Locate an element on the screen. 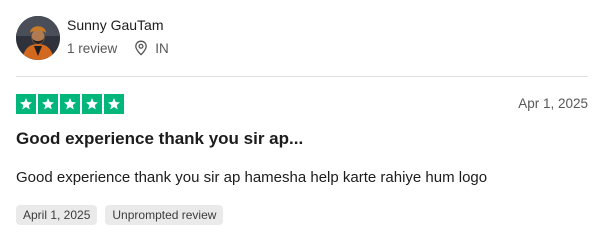 The height and width of the screenshot is (240, 604). map-pin-icon is located at coordinates (141, 48).